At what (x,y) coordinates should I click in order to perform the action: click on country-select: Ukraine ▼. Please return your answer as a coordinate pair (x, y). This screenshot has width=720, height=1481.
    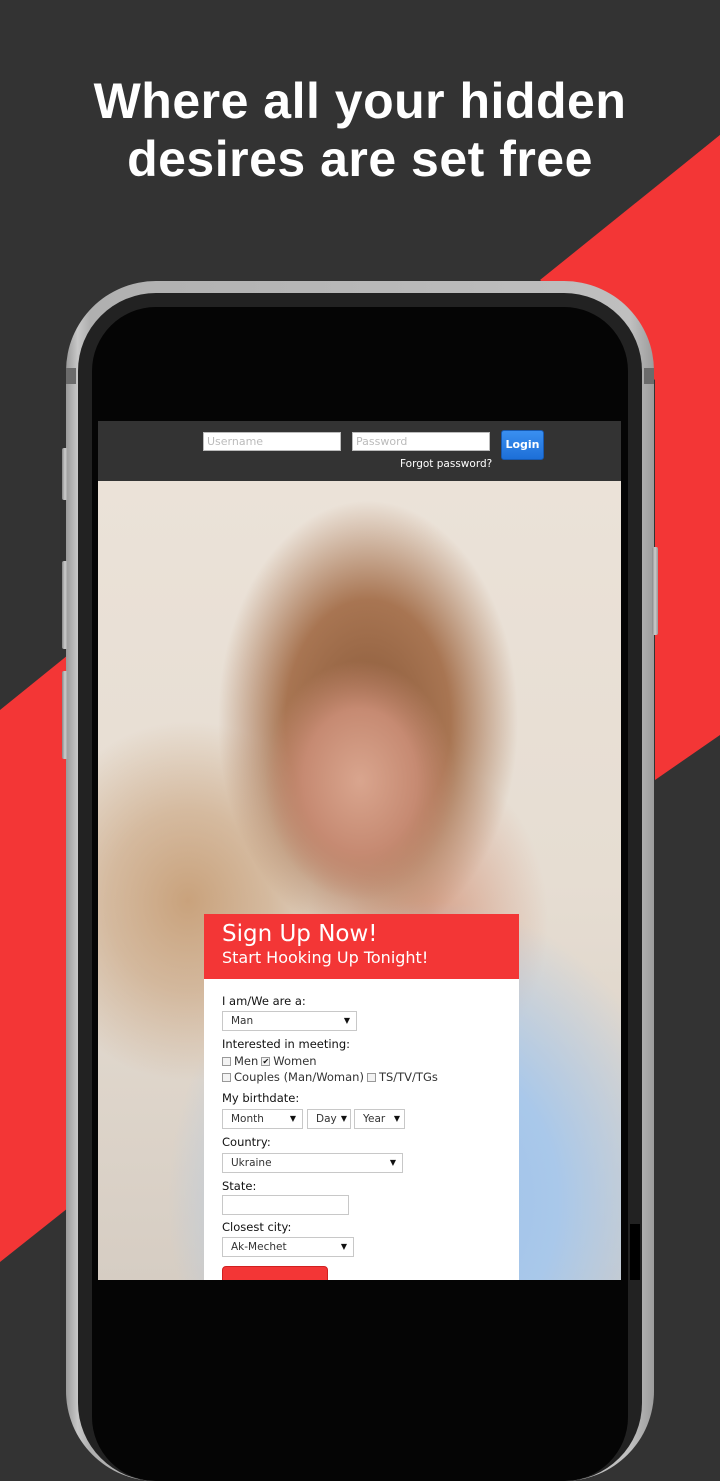
    Looking at the image, I should click on (312, 1163).